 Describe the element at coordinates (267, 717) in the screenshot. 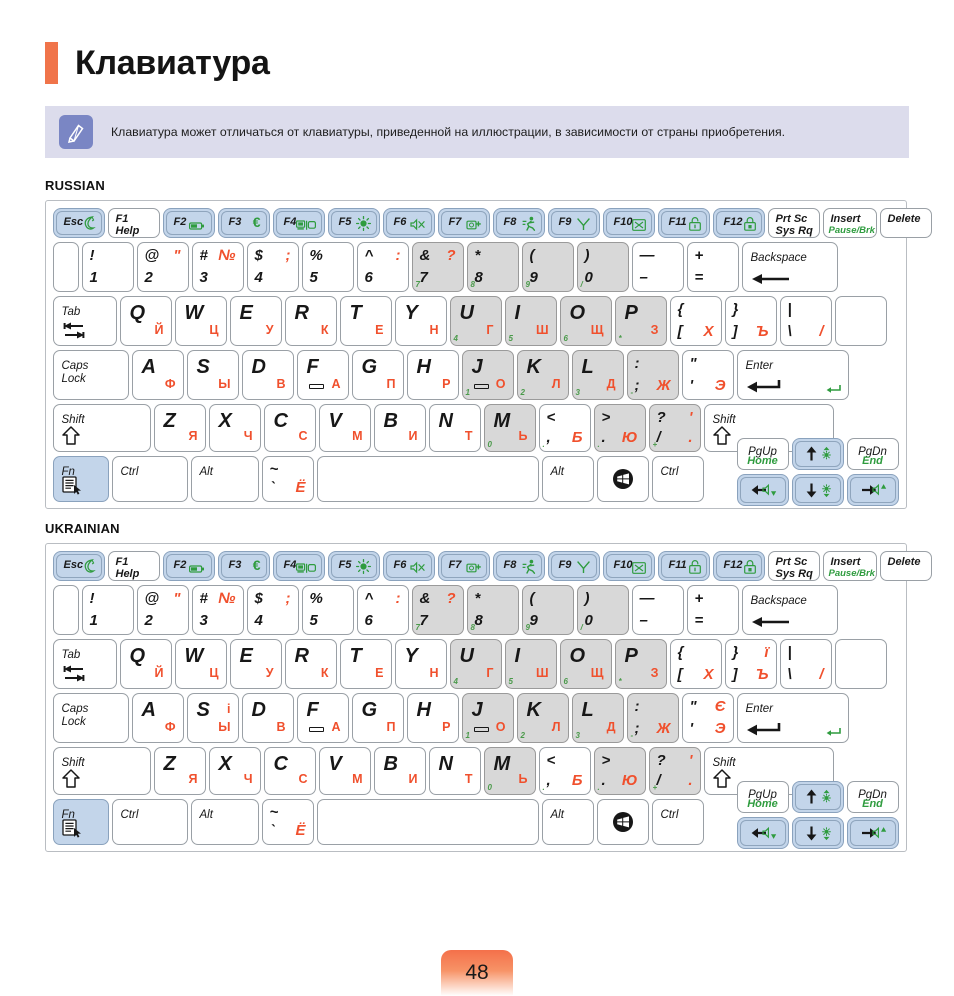

I see `key-key-d: DВ` at that location.